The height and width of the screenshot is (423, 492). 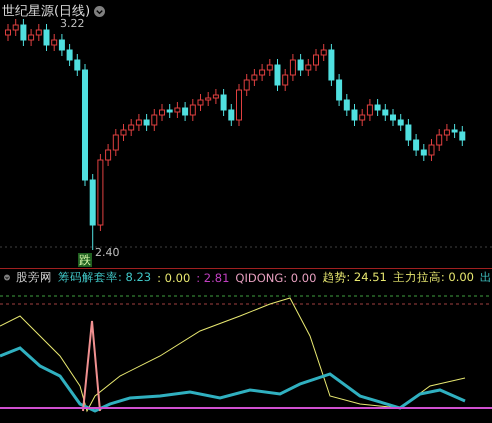 I want to click on chart-title: 世纪星源(日线), so click(x=46, y=11).